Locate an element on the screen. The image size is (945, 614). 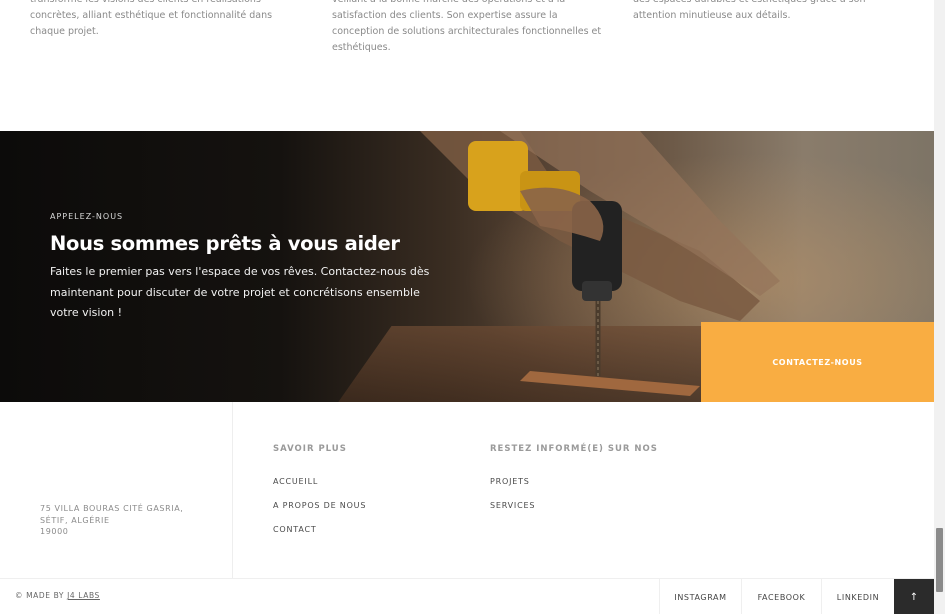
made-by-link: J4 LABS is located at coordinates (83, 595).